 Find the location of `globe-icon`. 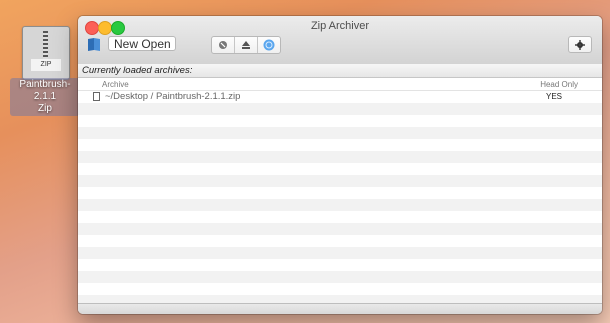

globe-icon is located at coordinates (269, 45).